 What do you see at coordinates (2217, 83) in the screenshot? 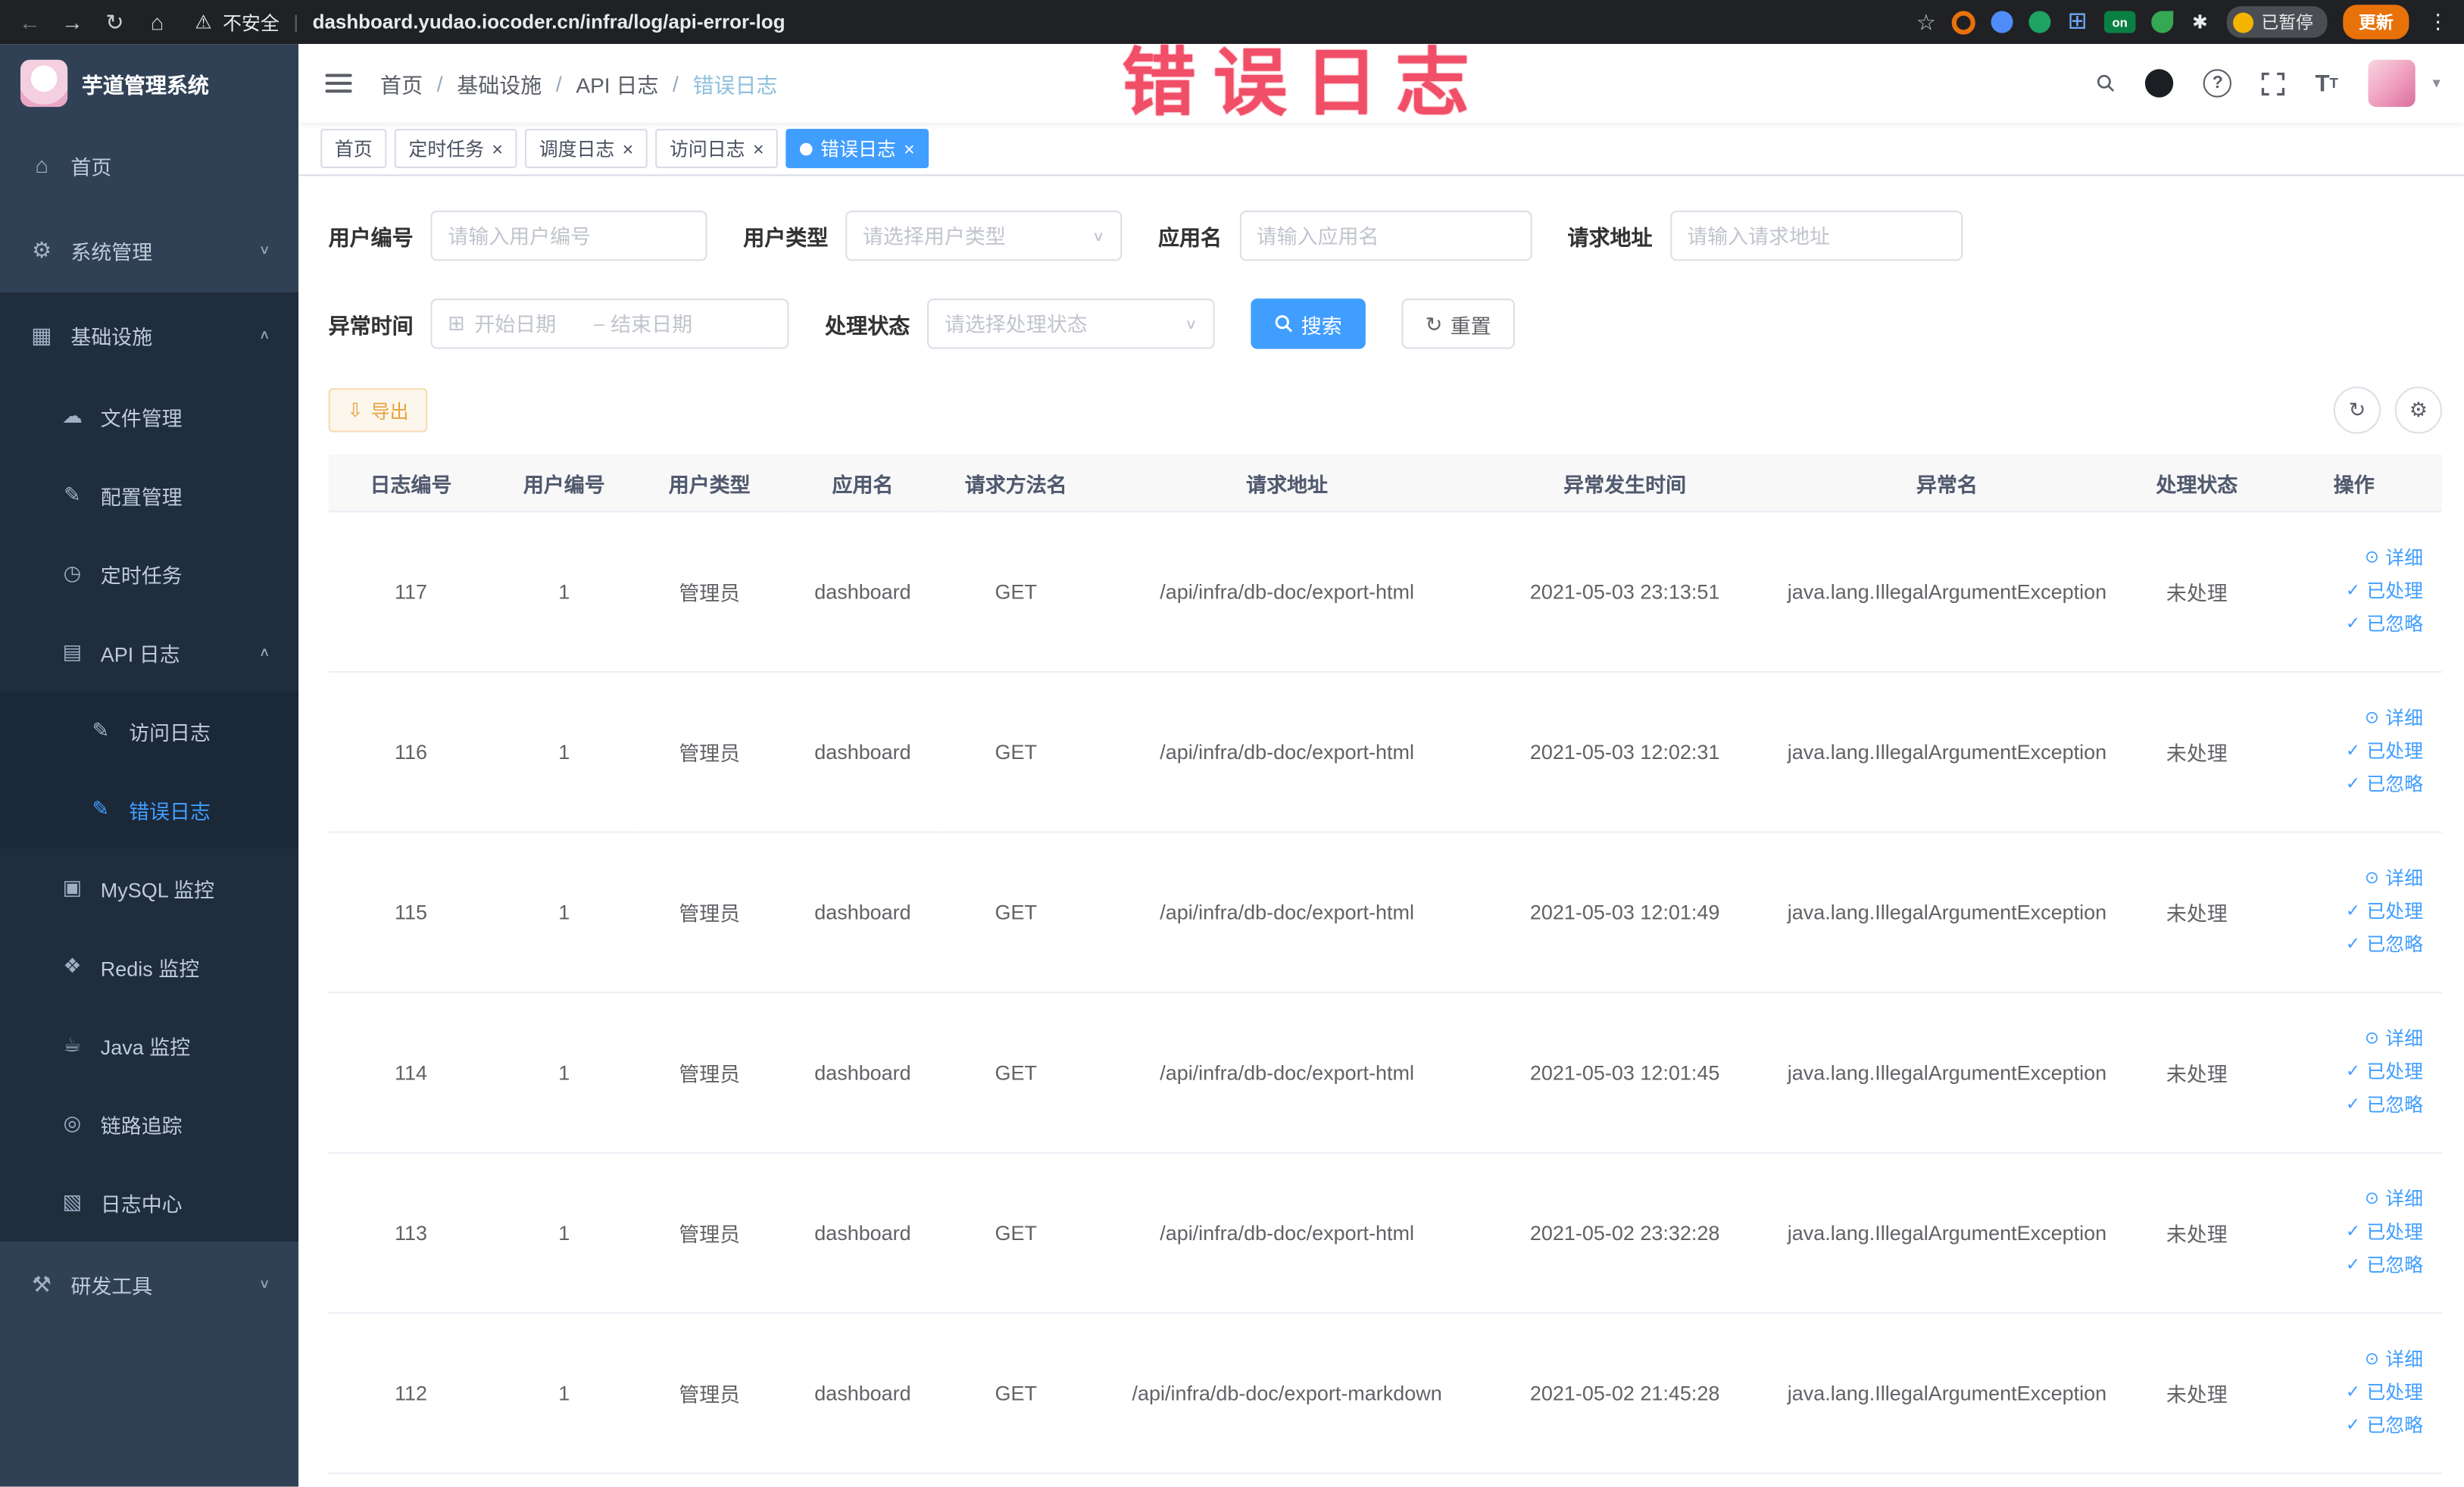
I see `help-icon: ?` at bounding box center [2217, 83].